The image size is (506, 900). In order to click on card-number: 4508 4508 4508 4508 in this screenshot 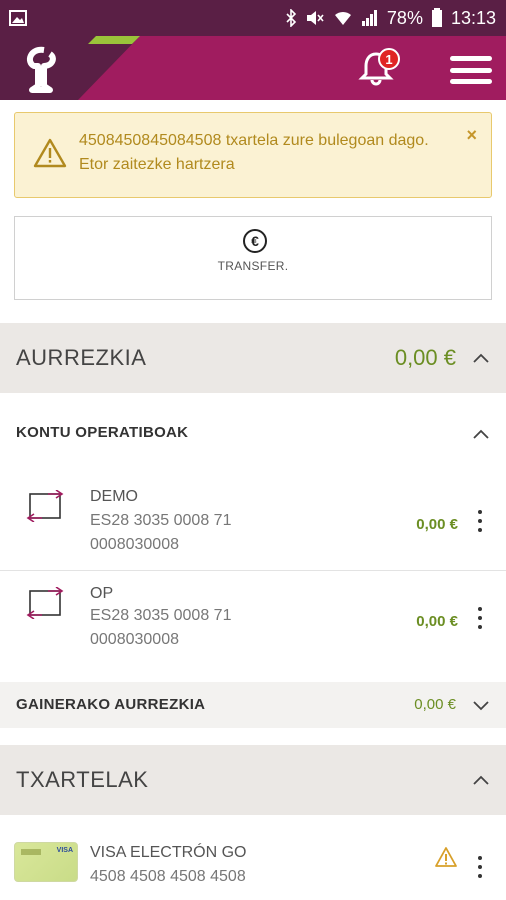, I will do `click(168, 876)`.